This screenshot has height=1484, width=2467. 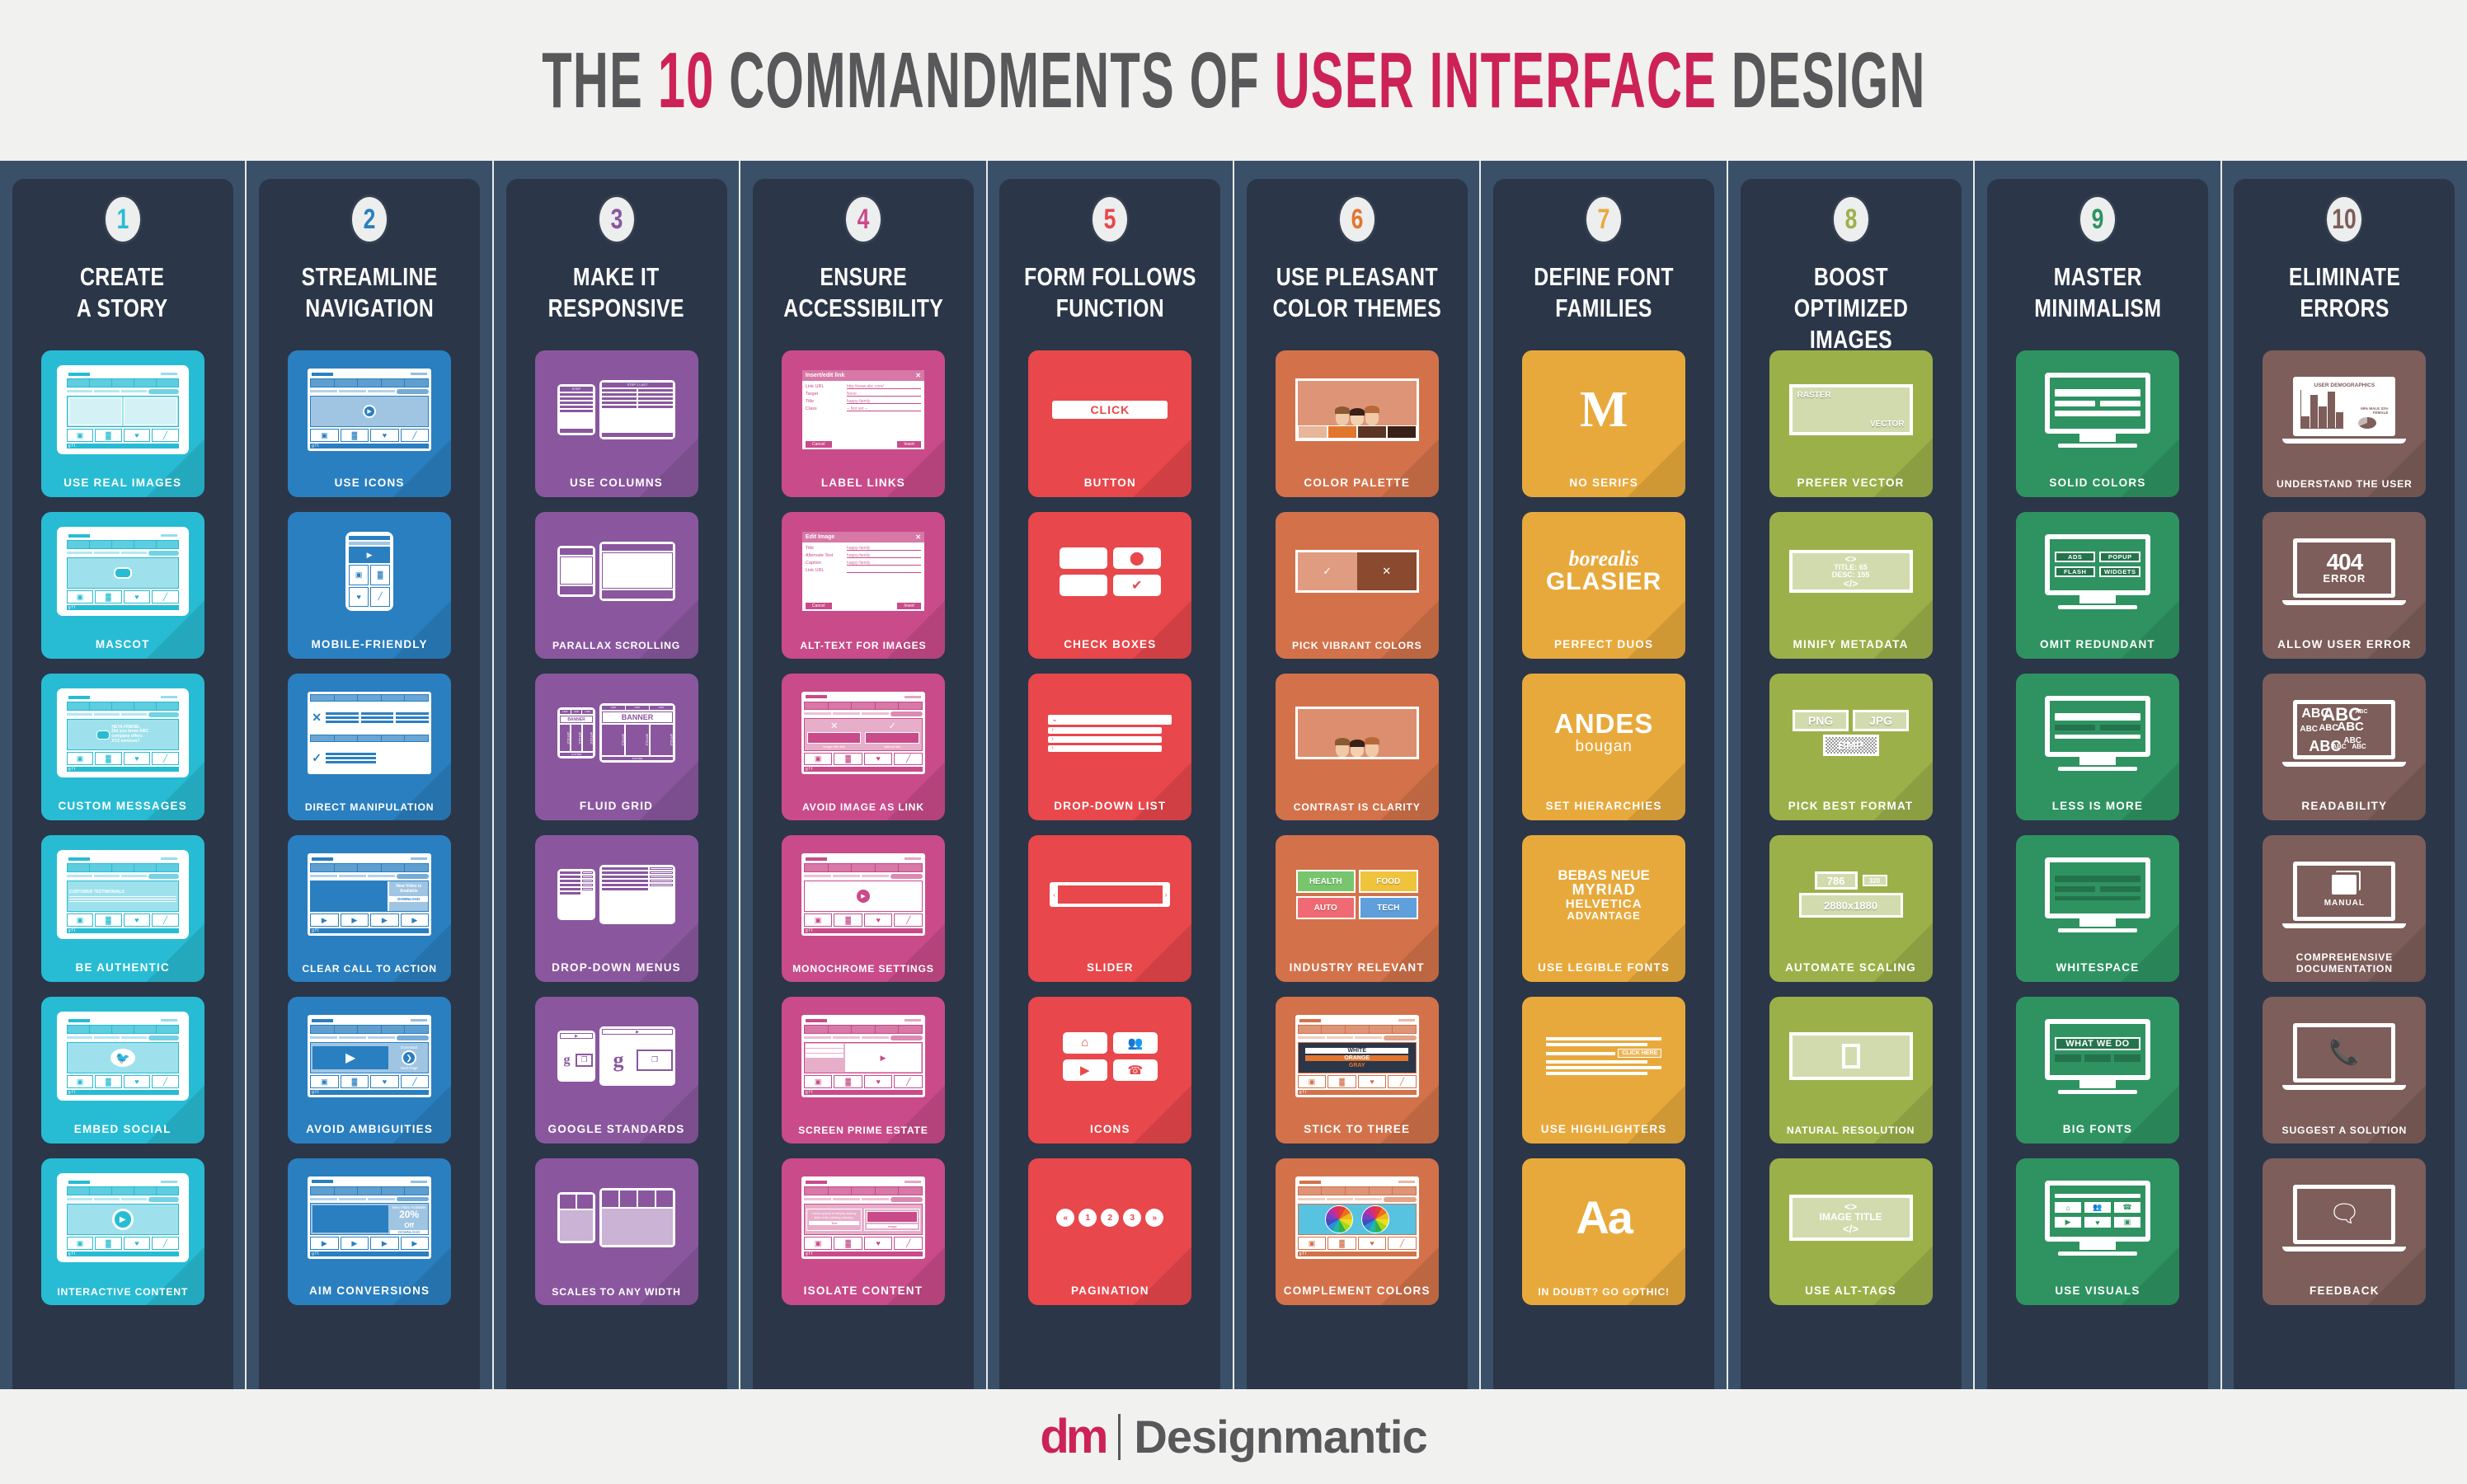 I want to click on card: LESS IS MORE, so click(x=2097, y=747).